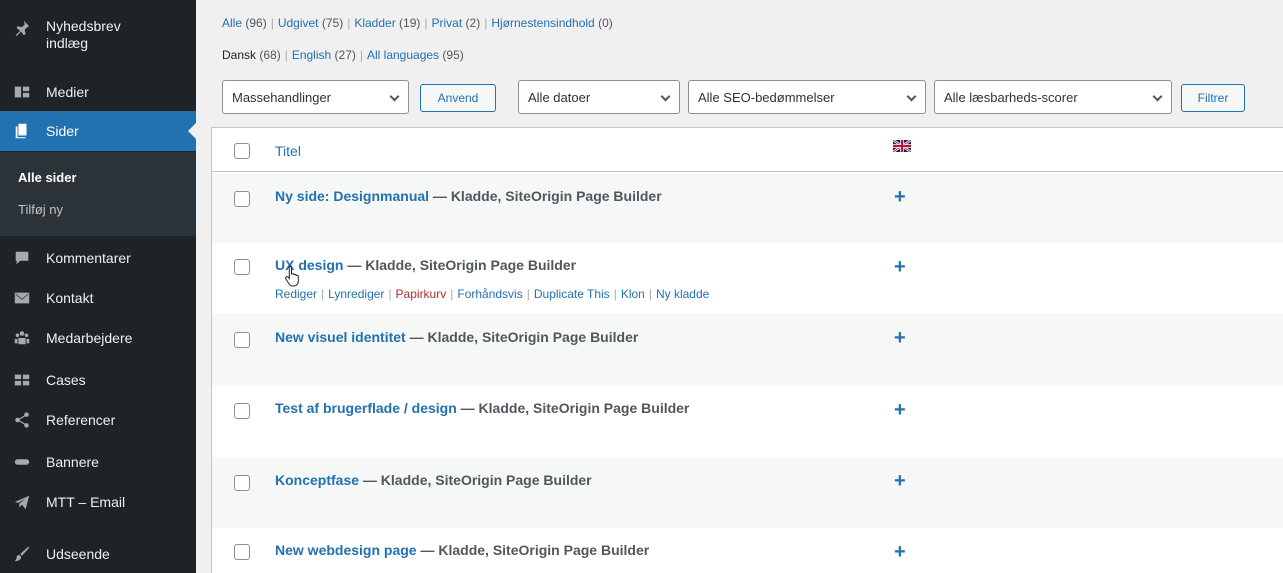  What do you see at coordinates (22, 462) in the screenshot?
I see `ellipsis-icon` at bounding box center [22, 462].